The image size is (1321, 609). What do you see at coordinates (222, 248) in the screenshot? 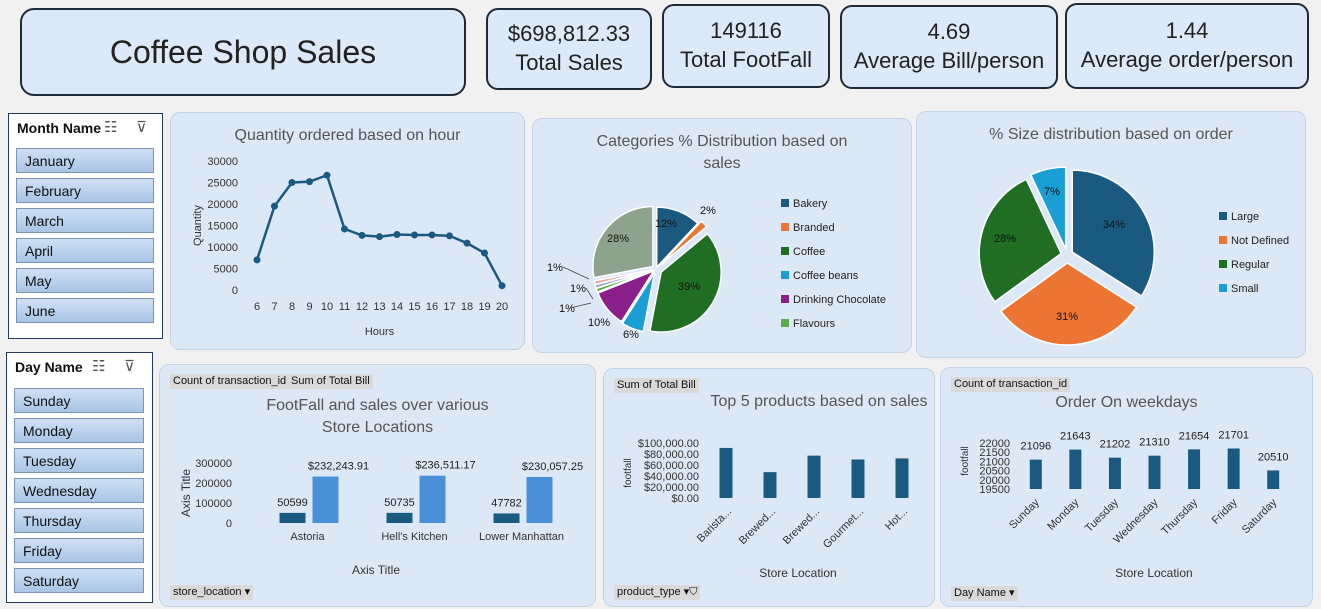
I see `y-tick-label: 10000` at bounding box center [222, 248].